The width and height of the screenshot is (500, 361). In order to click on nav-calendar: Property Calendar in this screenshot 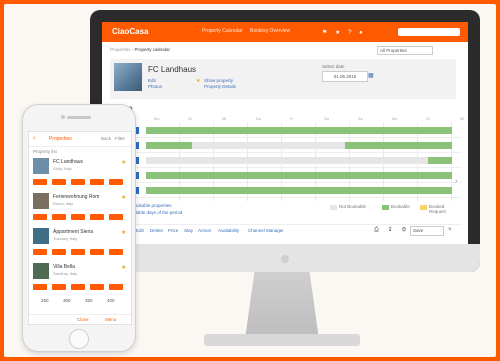, I will do `click(222, 31)`.